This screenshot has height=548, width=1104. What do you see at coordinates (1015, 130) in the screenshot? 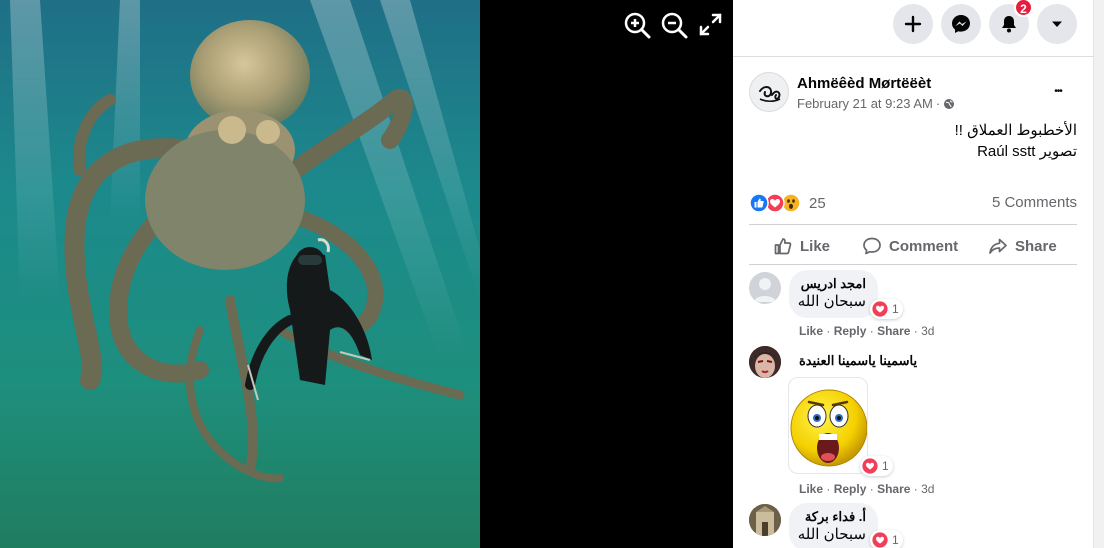
I see `post-text-line-1: الأخطبوط العملاق !!` at bounding box center [1015, 130].